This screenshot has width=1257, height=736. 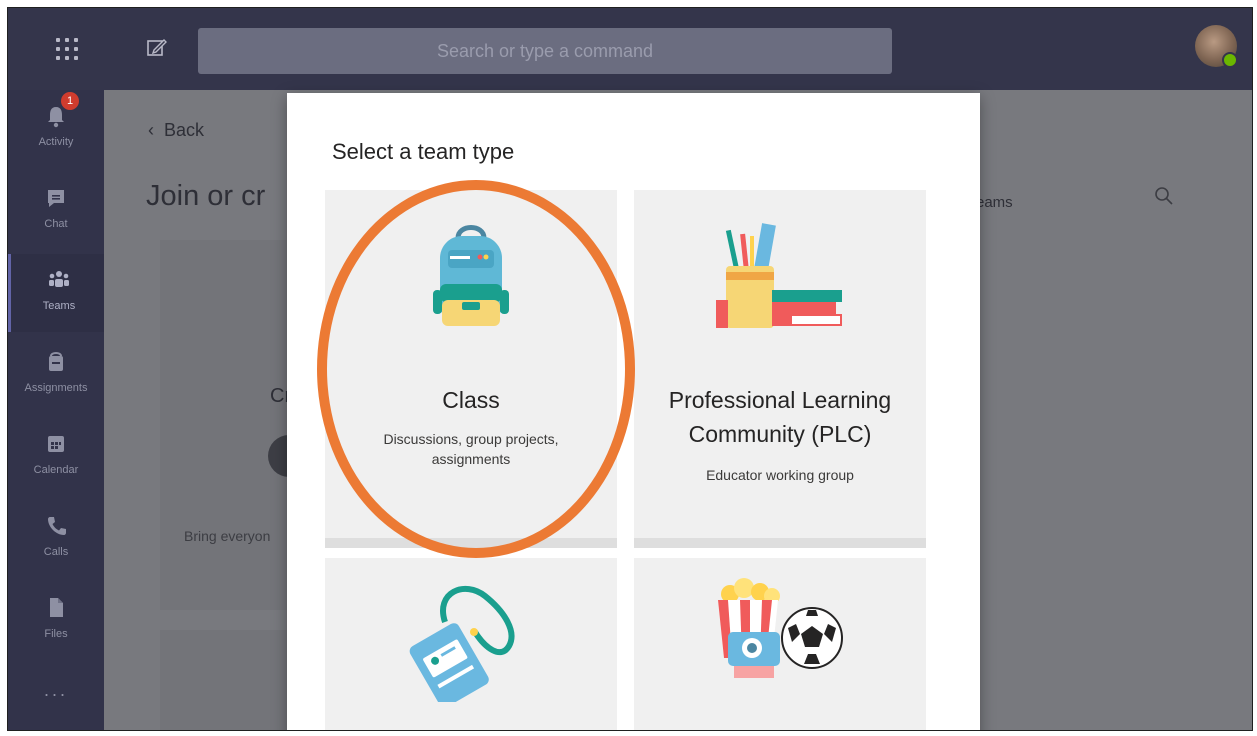 What do you see at coordinates (779, 275) in the screenshot?
I see `pencil-cup-icon` at bounding box center [779, 275].